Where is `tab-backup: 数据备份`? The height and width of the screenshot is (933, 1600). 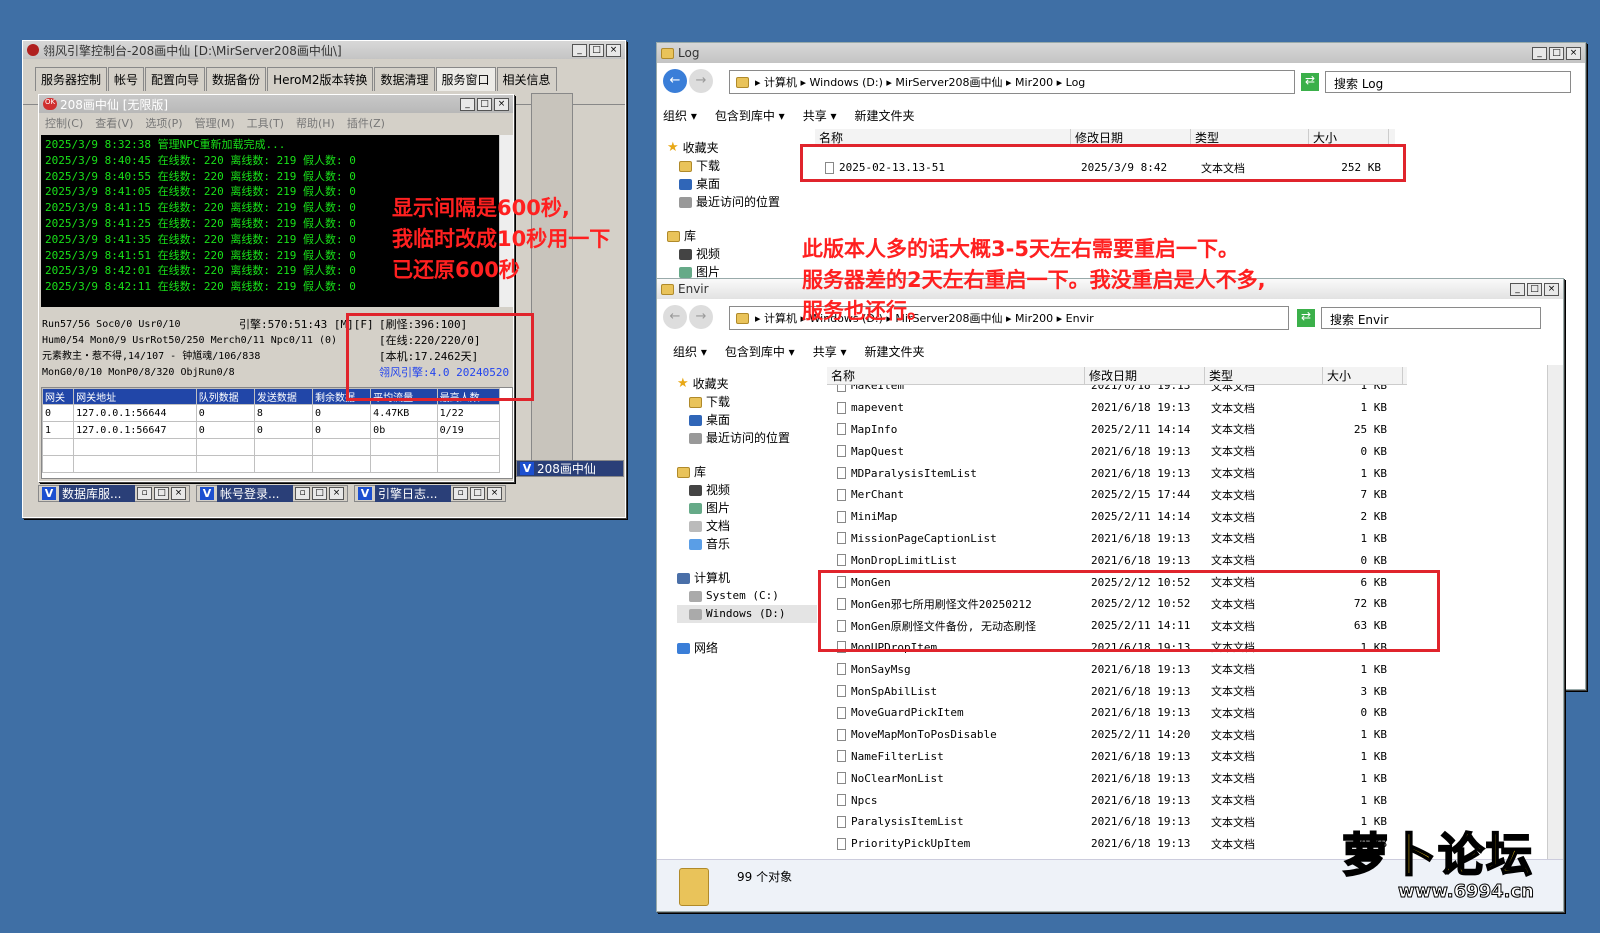 tab-backup: 数据备份 is located at coordinates (236, 79).